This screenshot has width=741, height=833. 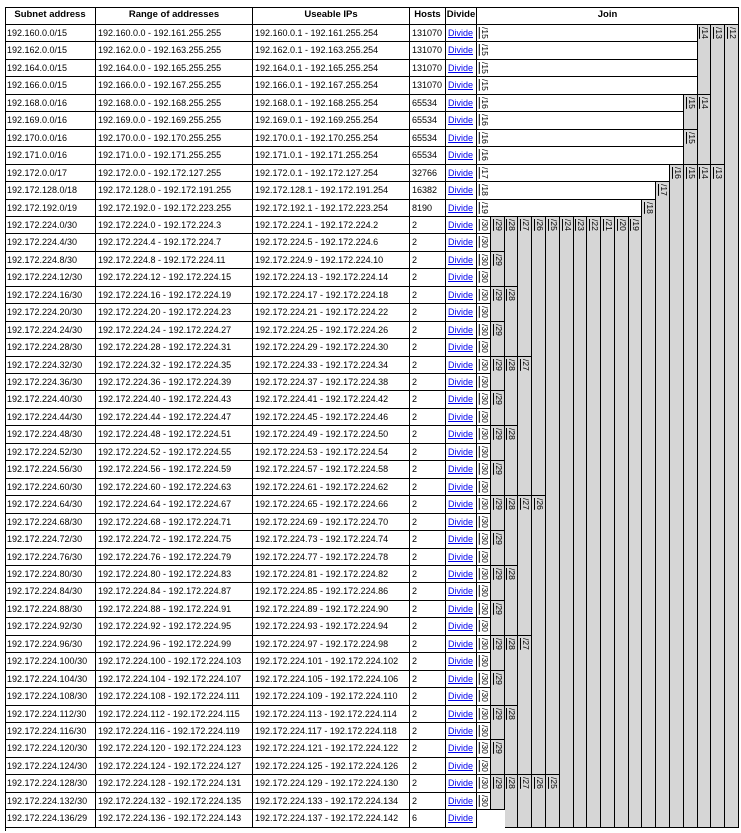 I want to click on join-block: /19, so click(x=559, y=208).